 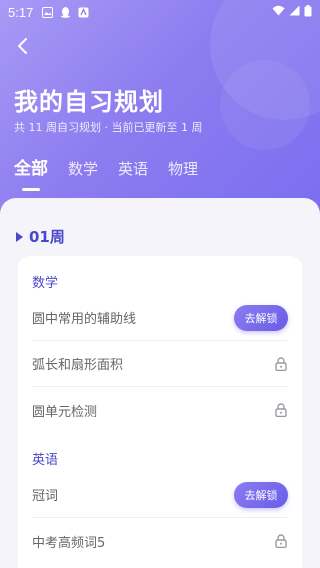 I want to click on list-item: 圆单元检测, so click(x=160, y=410).